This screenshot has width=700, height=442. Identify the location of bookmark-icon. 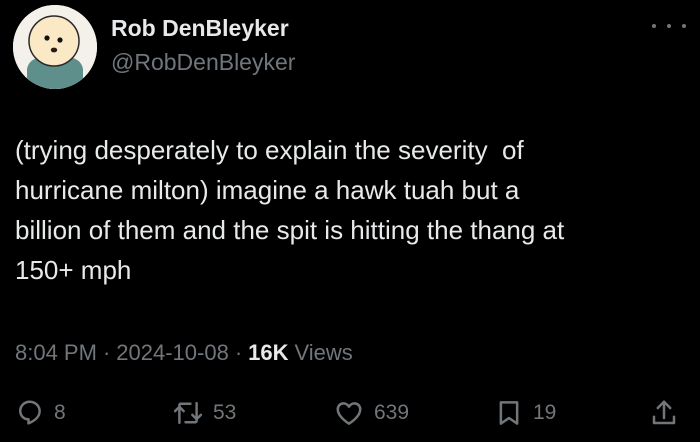
(509, 413).